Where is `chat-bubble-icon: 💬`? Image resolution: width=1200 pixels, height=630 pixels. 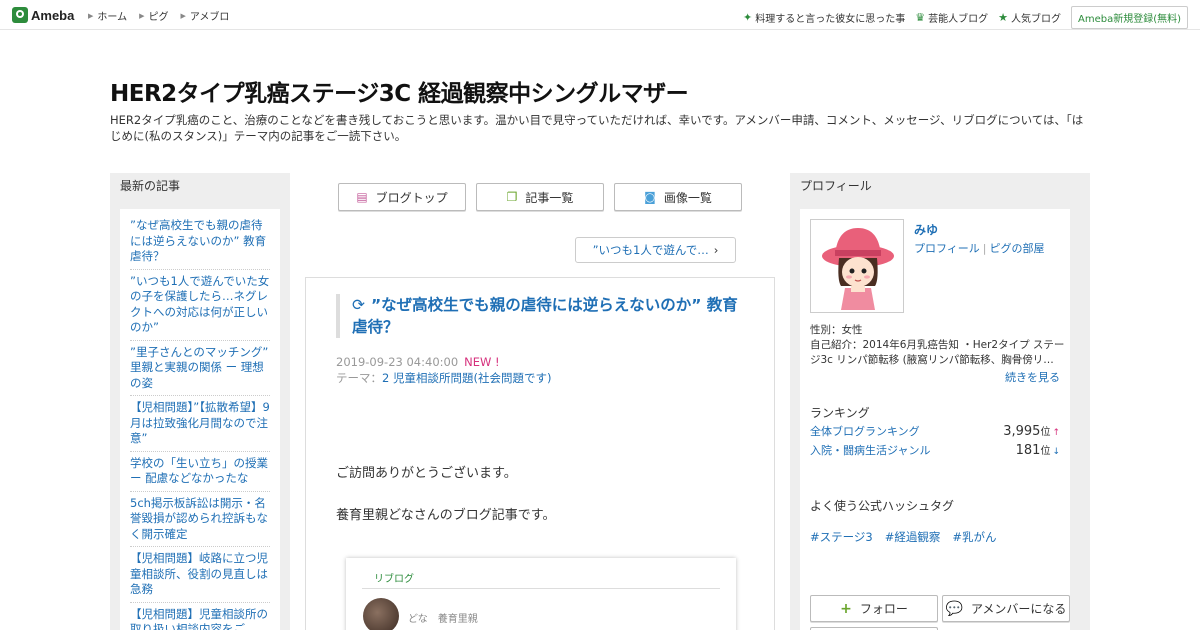 chat-bubble-icon: 💬 is located at coordinates (954, 608).